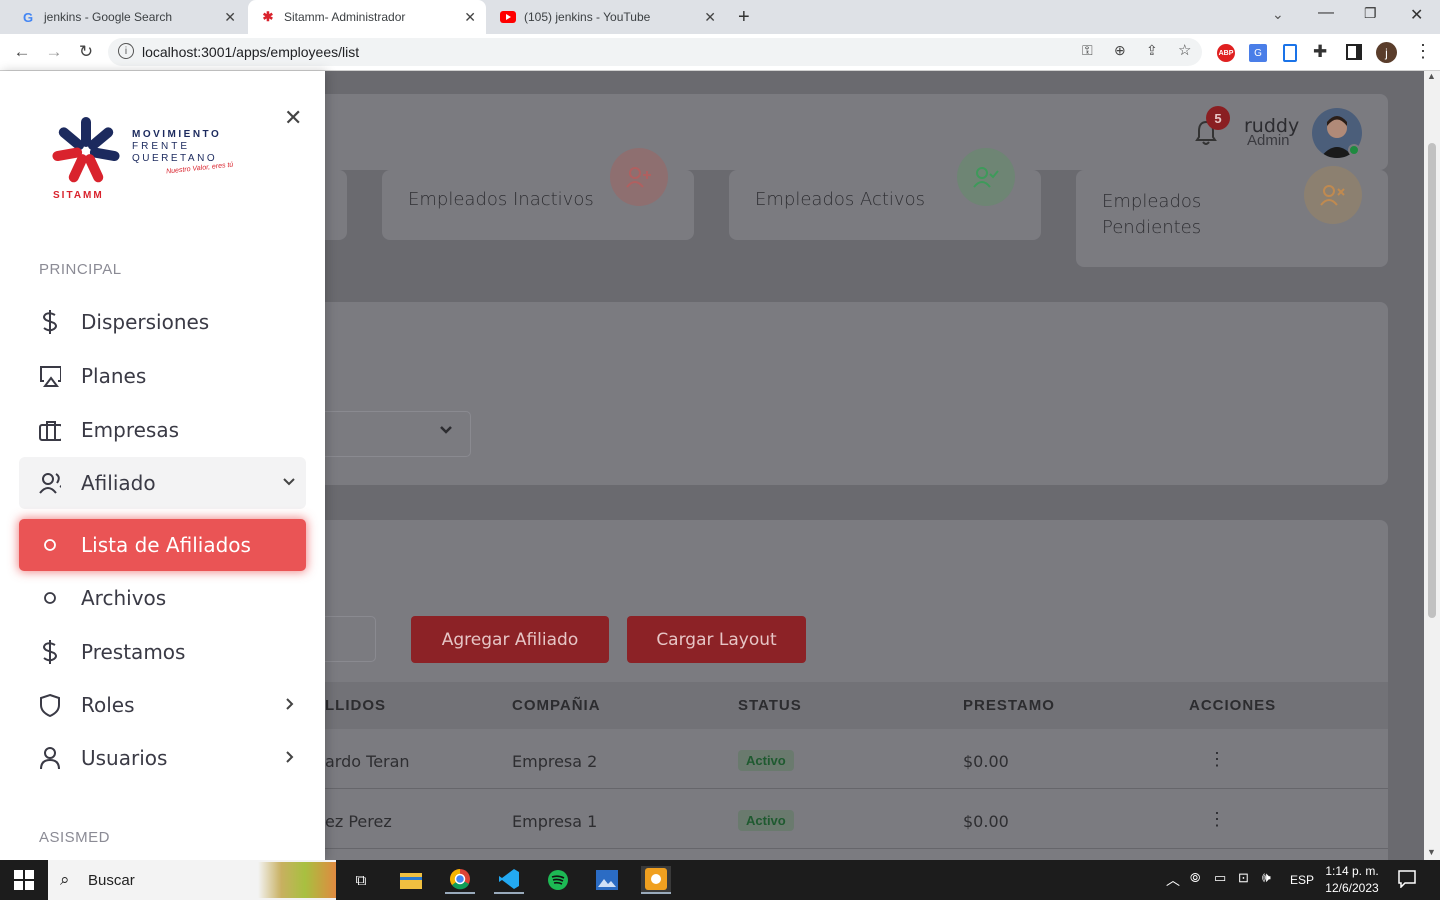 The width and height of the screenshot is (1440, 900). What do you see at coordinates (1352, 871) in the screenshot?
I see `clock-time: 1:14 p. m.` at bounding box center [1352, 871].